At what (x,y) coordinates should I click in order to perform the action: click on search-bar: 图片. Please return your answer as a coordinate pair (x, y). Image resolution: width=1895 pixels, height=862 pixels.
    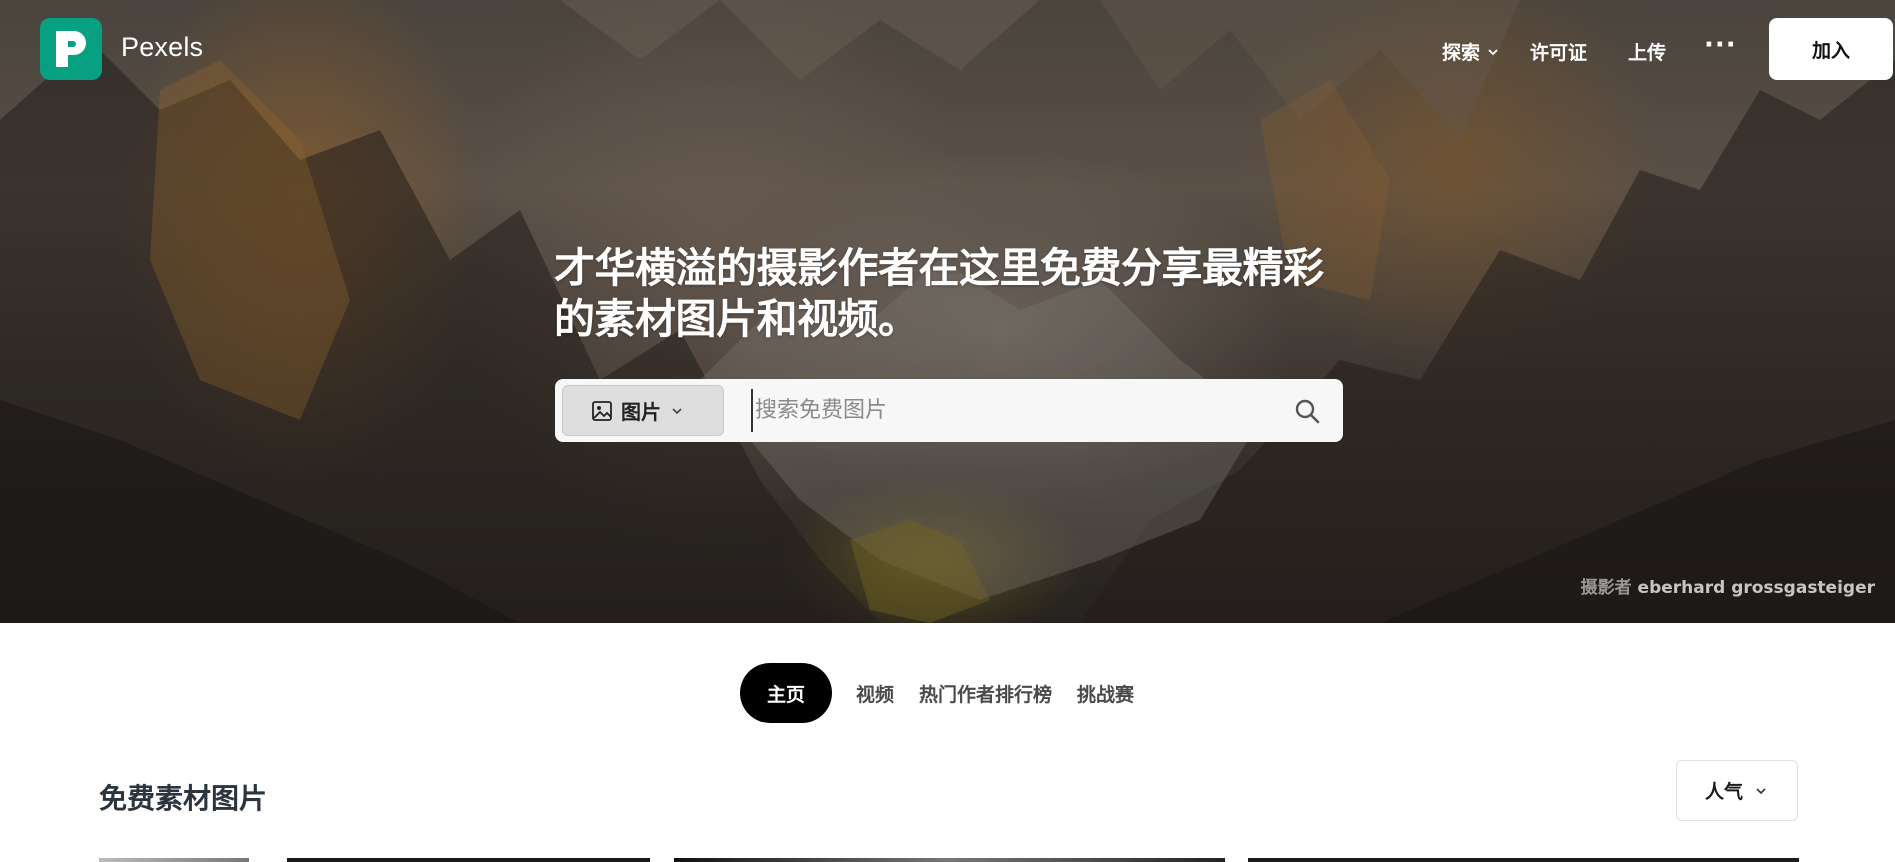
    Looking at the image, I should click on (949, 410).